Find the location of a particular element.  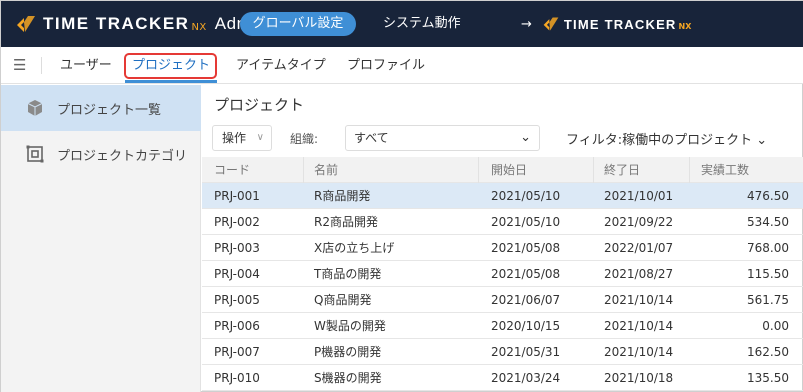

sub-navigation: ☰ ユーザー プロジェクト アイテムタイプ プロファイル is located at coordinates (402, 65).